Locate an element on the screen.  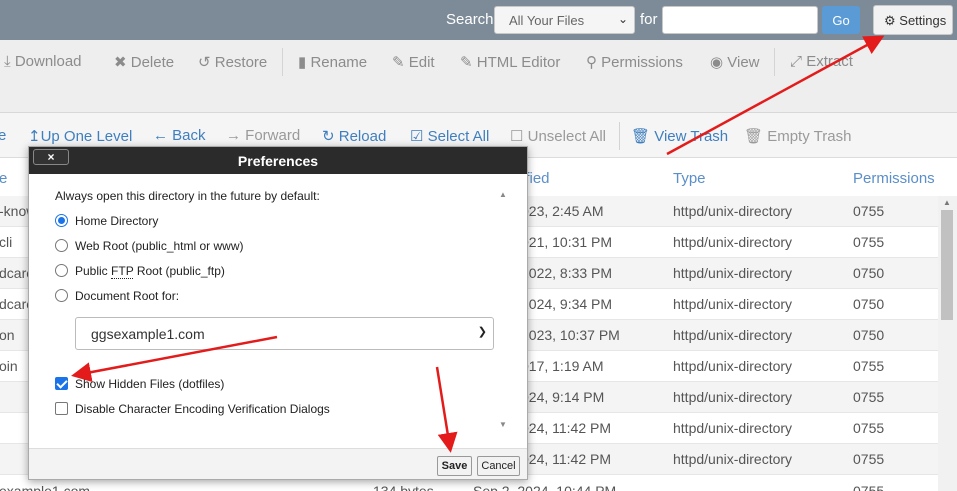
reload-label: Reload is located at coordinates (362, 136).